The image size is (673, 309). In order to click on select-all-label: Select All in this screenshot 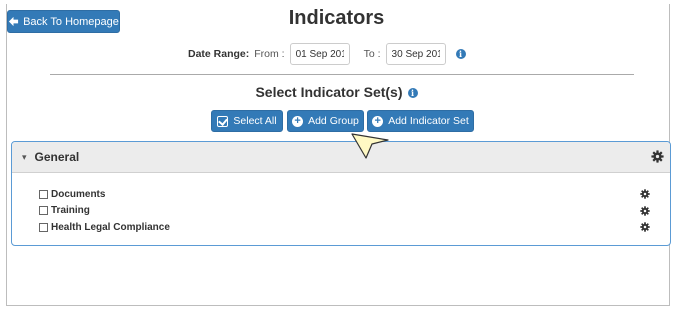, I will do `click(255, 121)`.